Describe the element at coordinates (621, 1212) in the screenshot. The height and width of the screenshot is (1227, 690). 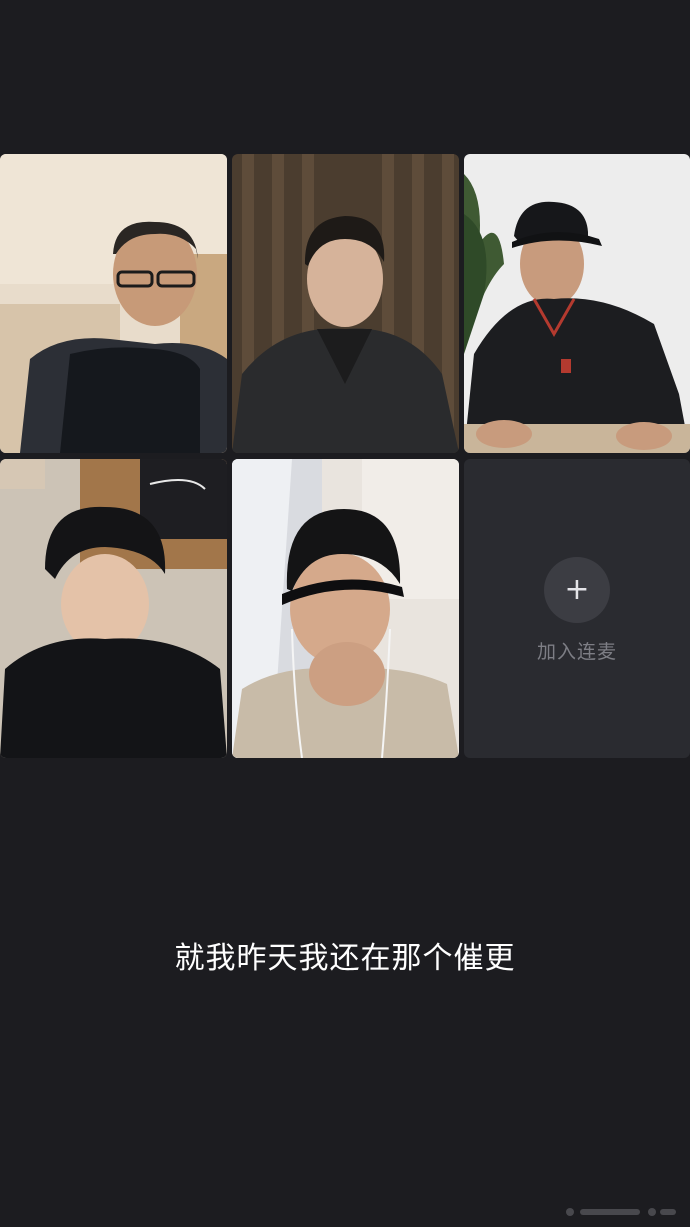
I see `watermark-logo` at that location.